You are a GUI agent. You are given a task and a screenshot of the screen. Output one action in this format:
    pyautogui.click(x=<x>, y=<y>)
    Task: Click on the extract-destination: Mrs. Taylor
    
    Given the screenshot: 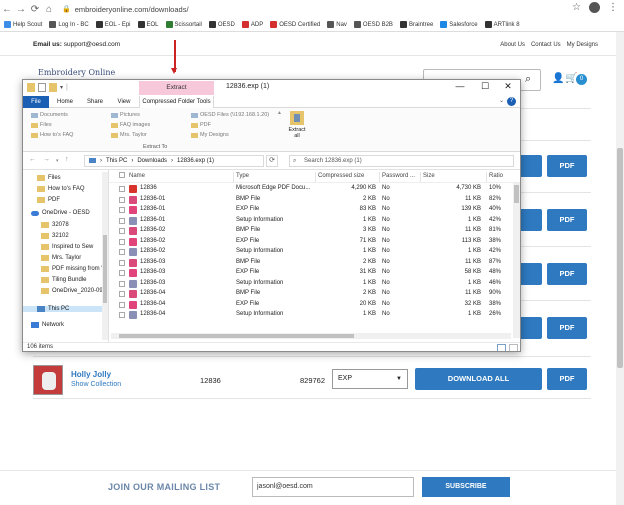 What is the action you would take?
    pyautogui.click(x=129, y=135)
    